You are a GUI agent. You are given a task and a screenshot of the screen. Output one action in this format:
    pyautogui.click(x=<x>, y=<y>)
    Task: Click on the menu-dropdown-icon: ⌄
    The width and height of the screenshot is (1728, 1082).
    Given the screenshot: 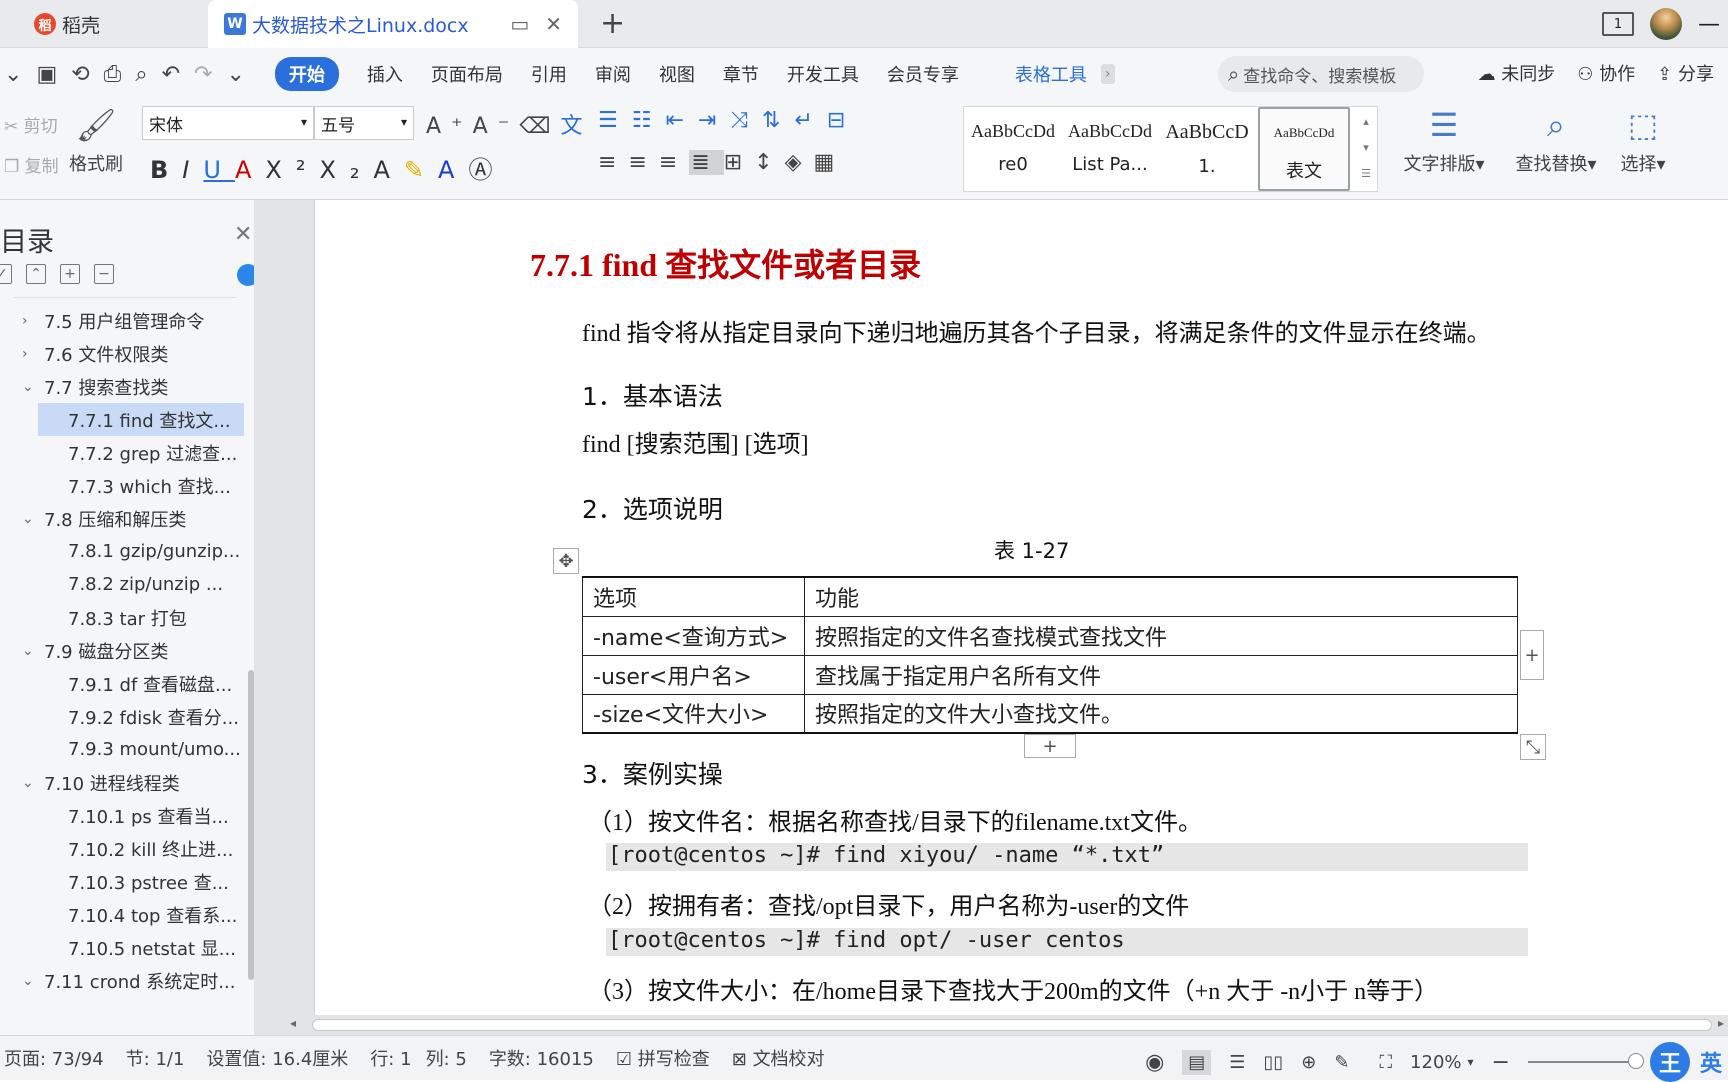 What is the action you would take?
    pyautogui.click(x=13, y=74)
    